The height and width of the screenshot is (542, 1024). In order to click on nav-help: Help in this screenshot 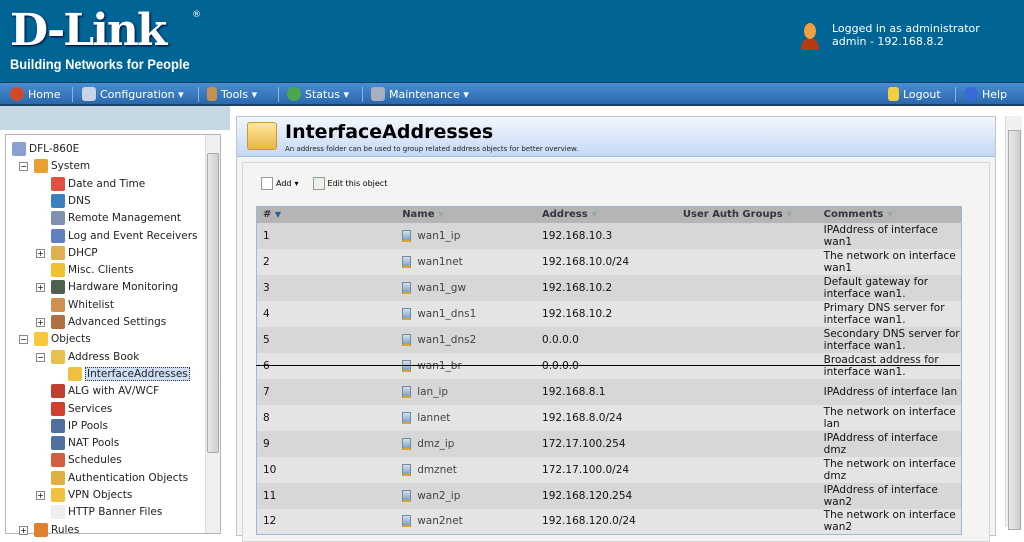, I will do `click(985, 94)`.